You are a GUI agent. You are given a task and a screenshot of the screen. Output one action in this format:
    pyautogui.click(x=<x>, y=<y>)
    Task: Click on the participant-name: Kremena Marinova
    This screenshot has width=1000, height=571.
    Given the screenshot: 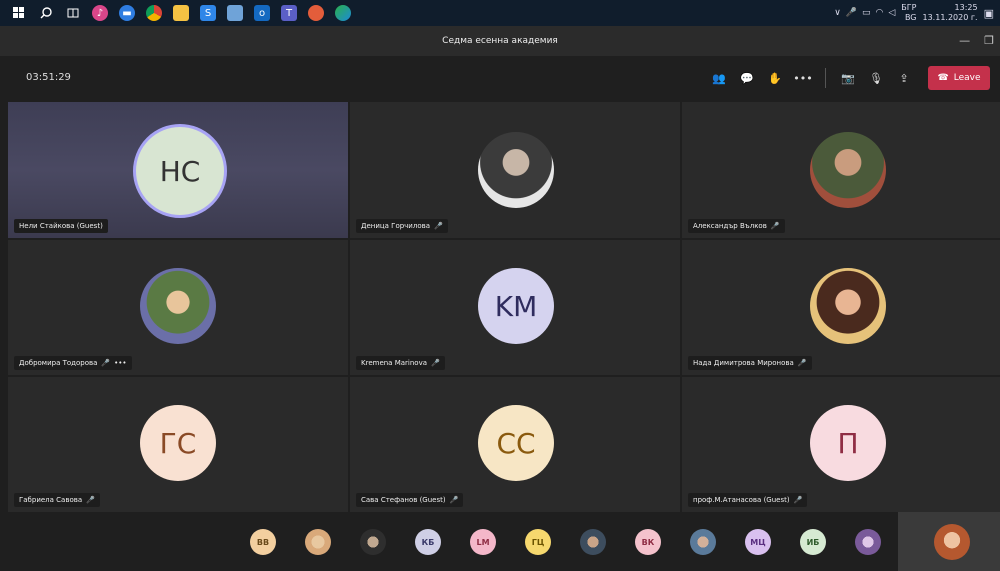 What is the action you would take?
    pyautogui.click(x=394, y=363)
    